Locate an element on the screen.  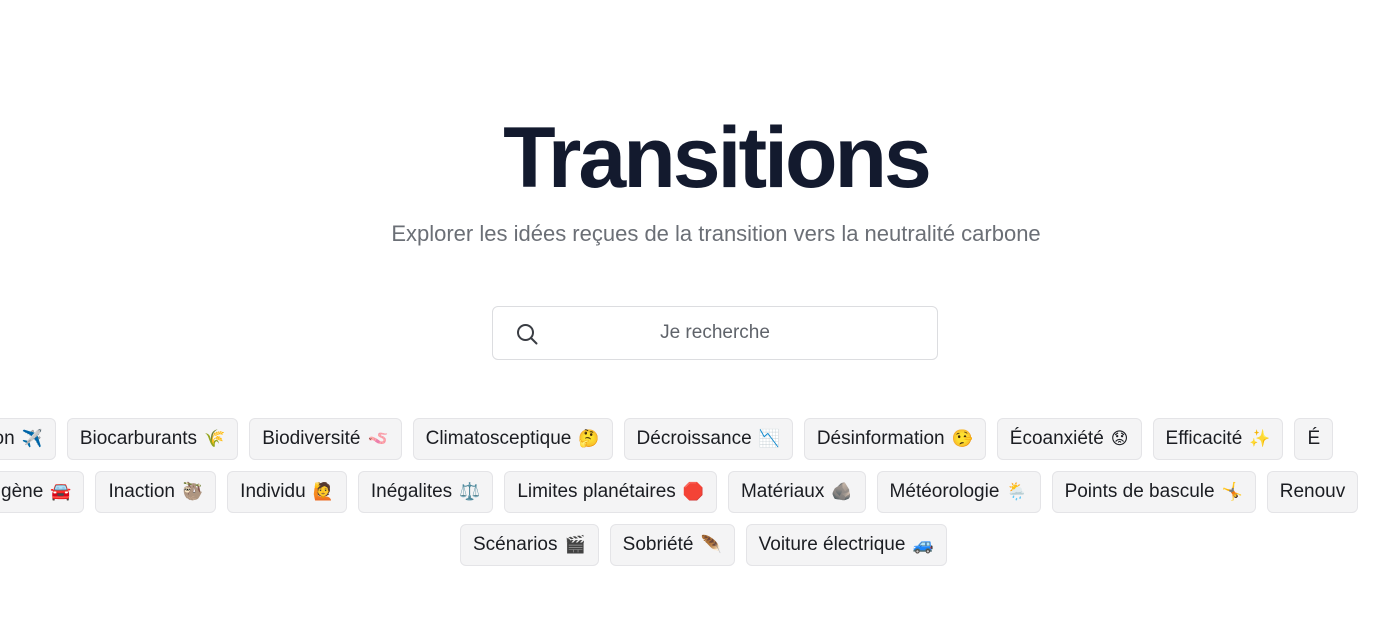
tag-chip: Renouv is located at coordinates (1312, 492).